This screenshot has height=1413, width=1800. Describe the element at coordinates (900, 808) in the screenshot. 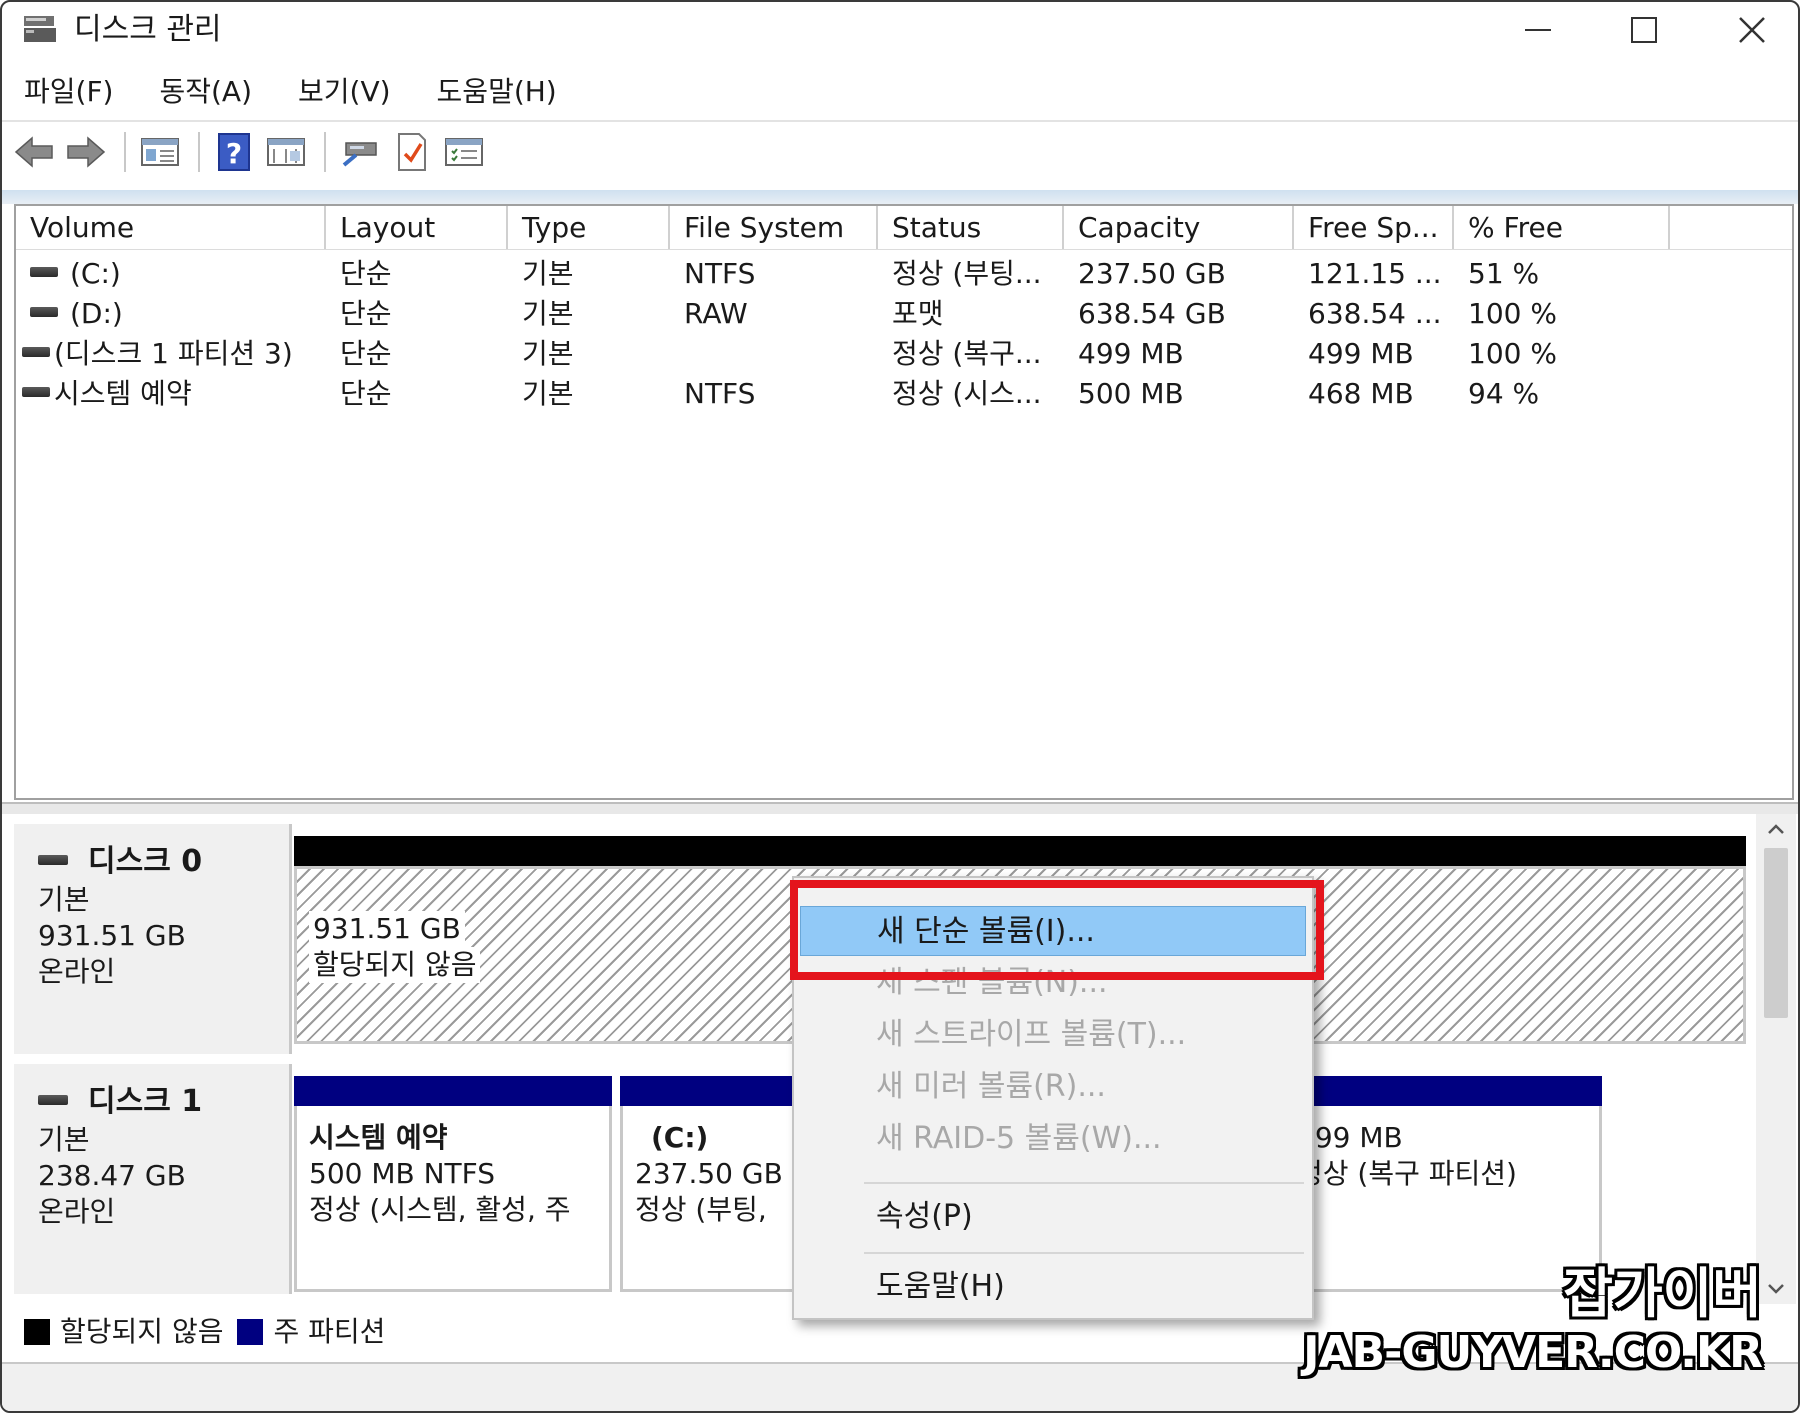

I see `pane-splitter` at that location.